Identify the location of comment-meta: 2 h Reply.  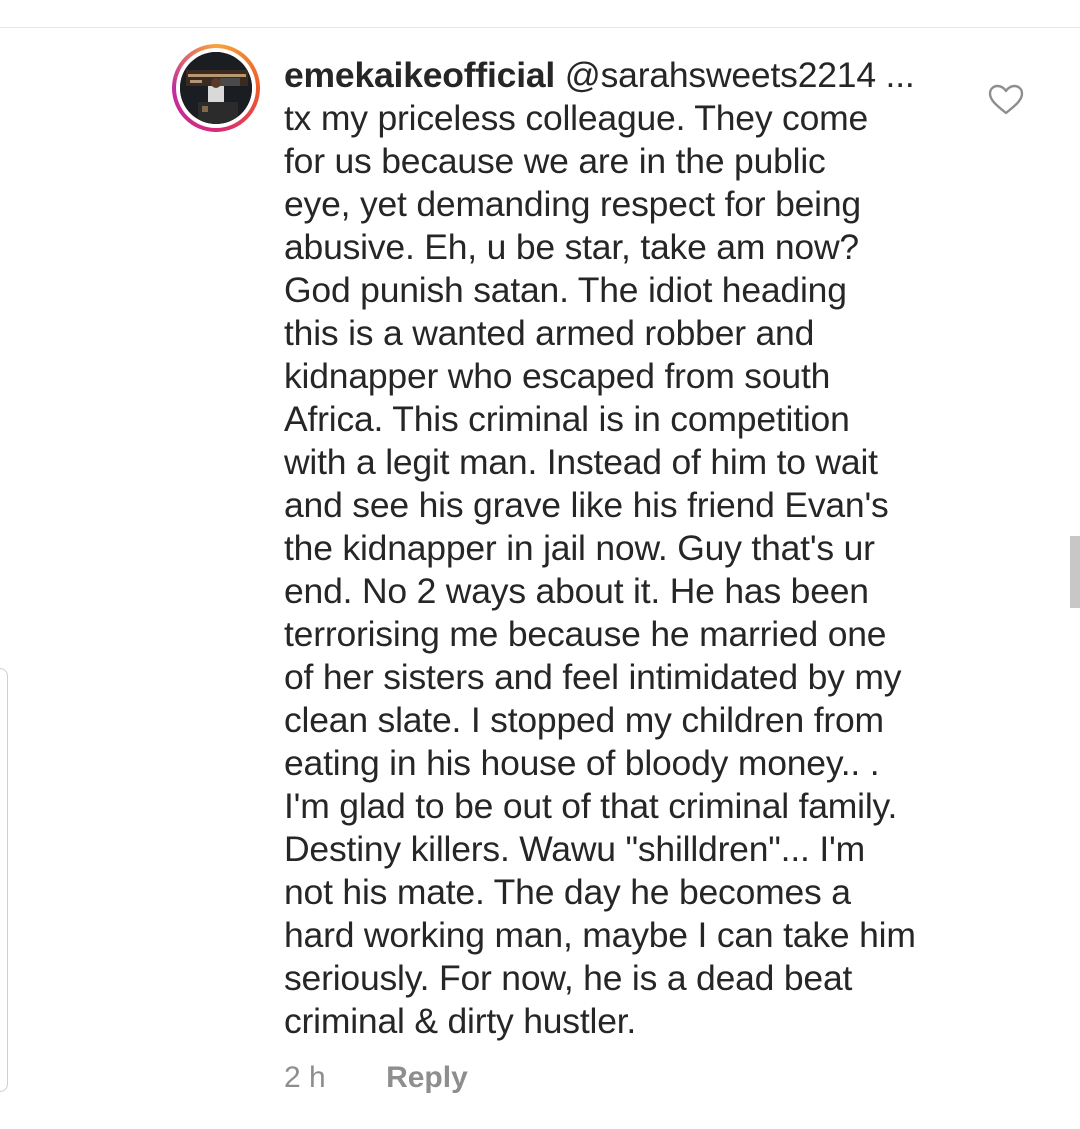
(376, 1078).